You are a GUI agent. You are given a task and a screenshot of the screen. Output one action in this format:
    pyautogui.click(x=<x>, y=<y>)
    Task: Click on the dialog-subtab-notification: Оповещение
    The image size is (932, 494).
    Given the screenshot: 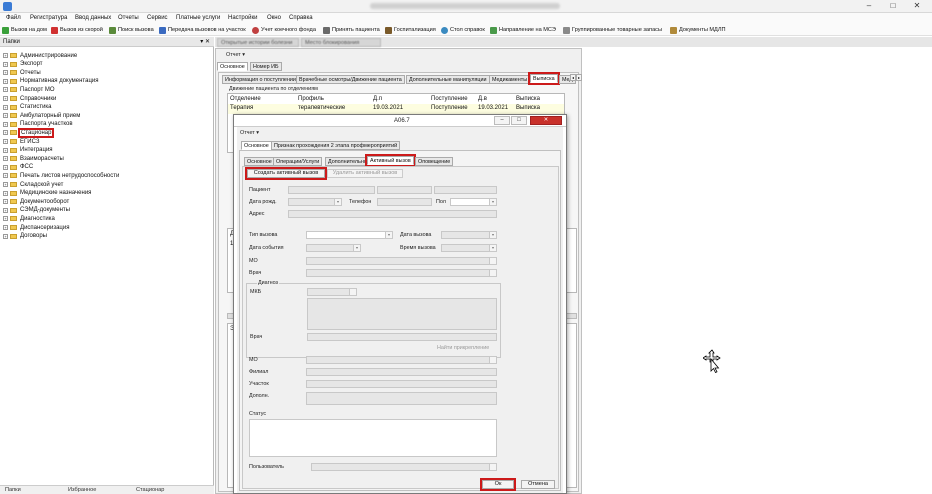 What is the action you would take?
    pyautogui.click(x=434, y=161)
    